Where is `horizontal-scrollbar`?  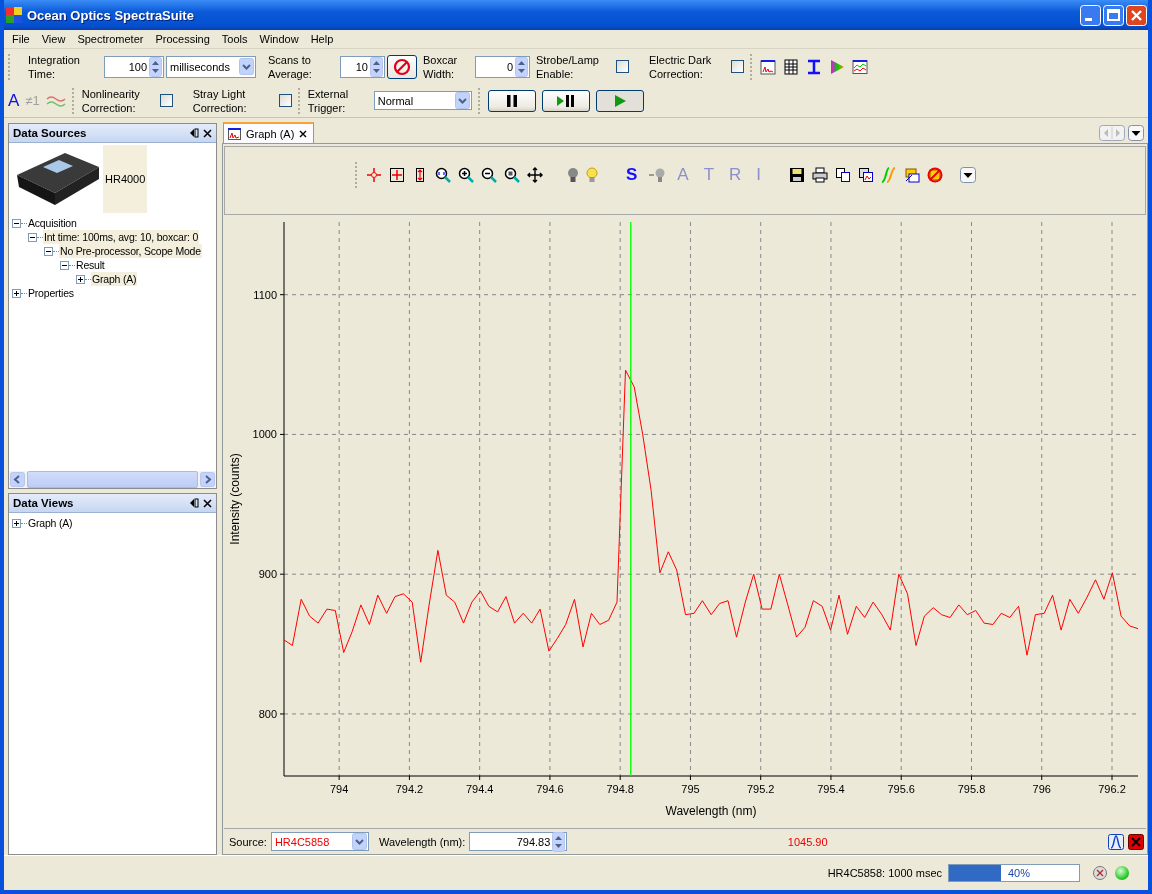
horizontal-scrollbar is located at coordinates (112, 479).